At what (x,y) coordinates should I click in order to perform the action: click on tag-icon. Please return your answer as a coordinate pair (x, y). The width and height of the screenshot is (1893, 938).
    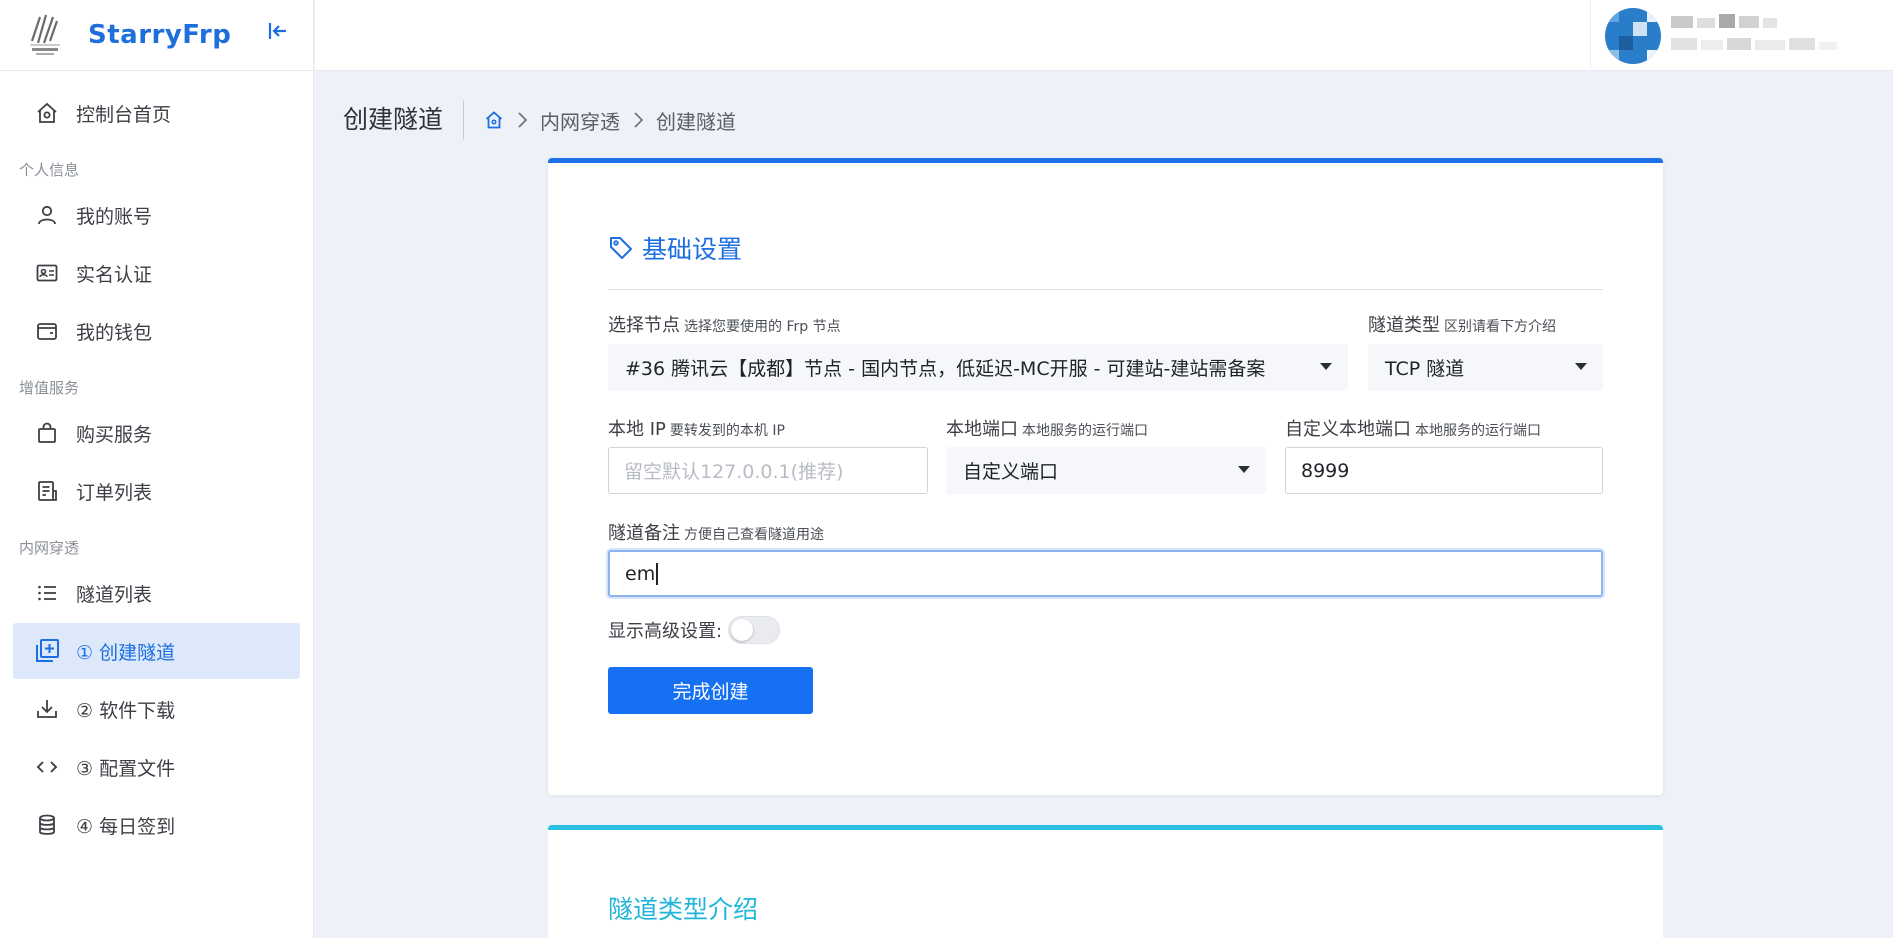
    Looking at the image, I should click on (621, 248).